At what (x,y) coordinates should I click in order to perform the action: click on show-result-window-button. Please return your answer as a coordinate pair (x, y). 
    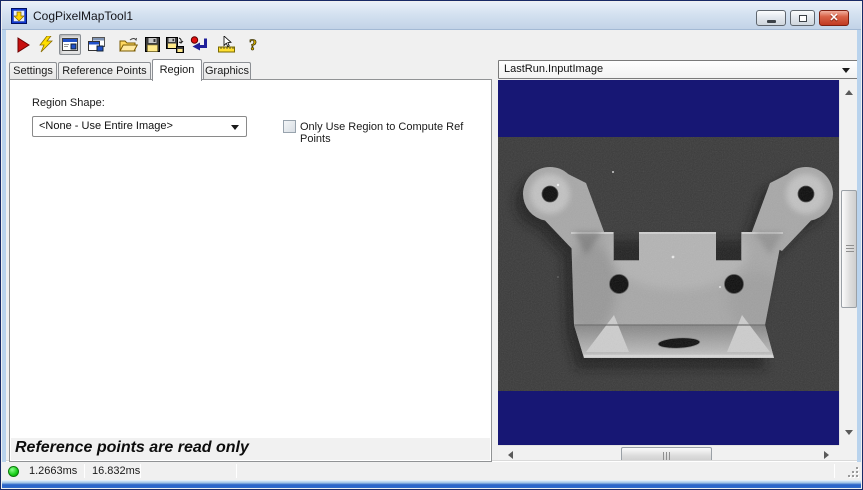
    Looking at the image, I should click on (70, 44).